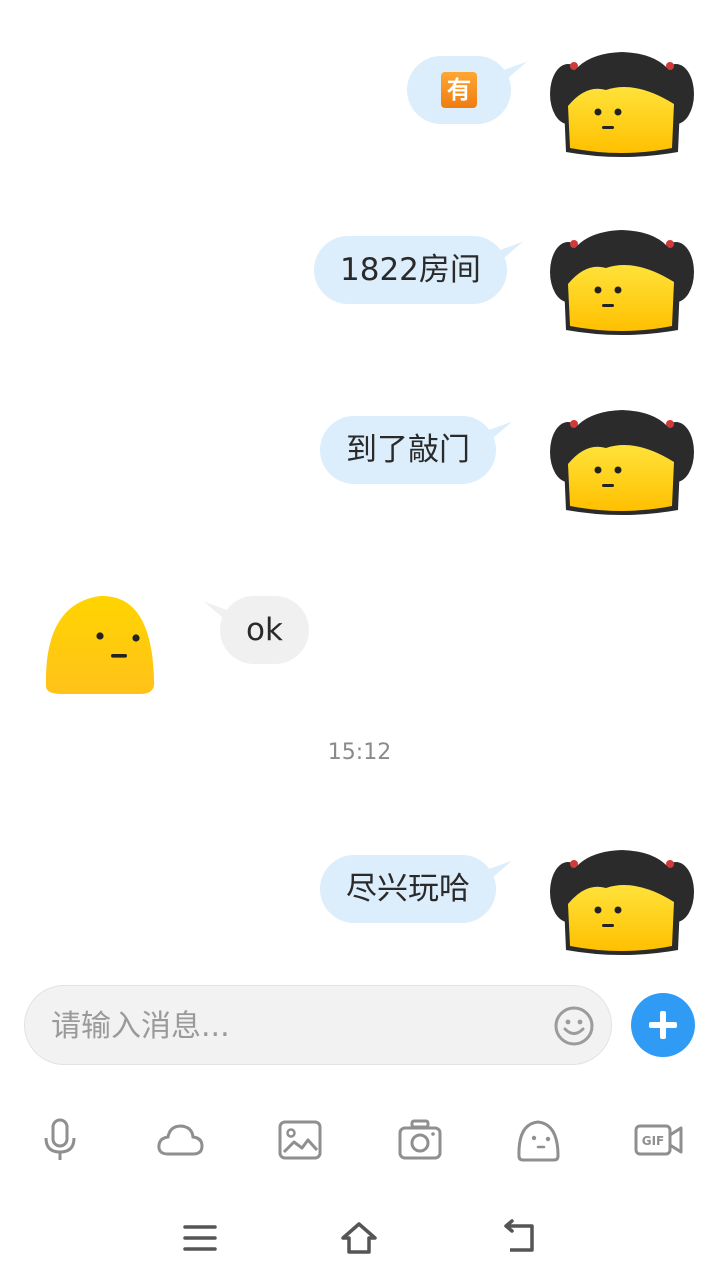  I want to click on nav-back-button, so click(520, 1238).